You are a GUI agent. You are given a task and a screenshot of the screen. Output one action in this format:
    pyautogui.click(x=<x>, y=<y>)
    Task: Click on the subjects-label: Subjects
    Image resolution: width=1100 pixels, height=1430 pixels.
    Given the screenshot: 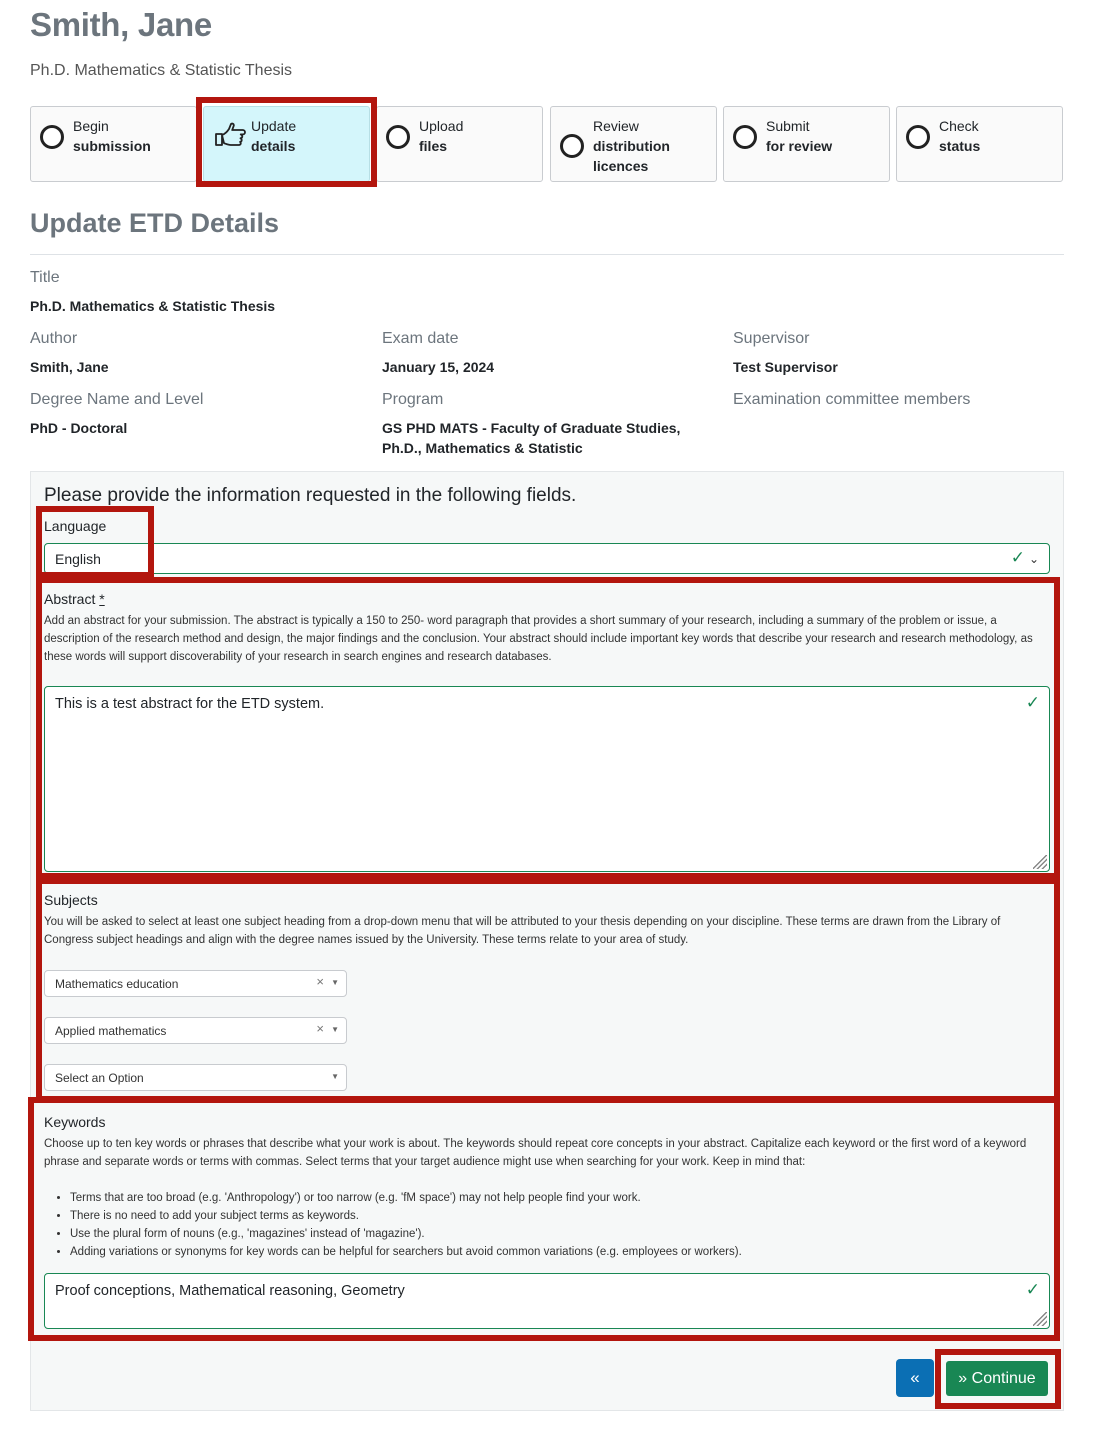 What is the action you would take?
    pyautogui.click(x=71, y=900)
    